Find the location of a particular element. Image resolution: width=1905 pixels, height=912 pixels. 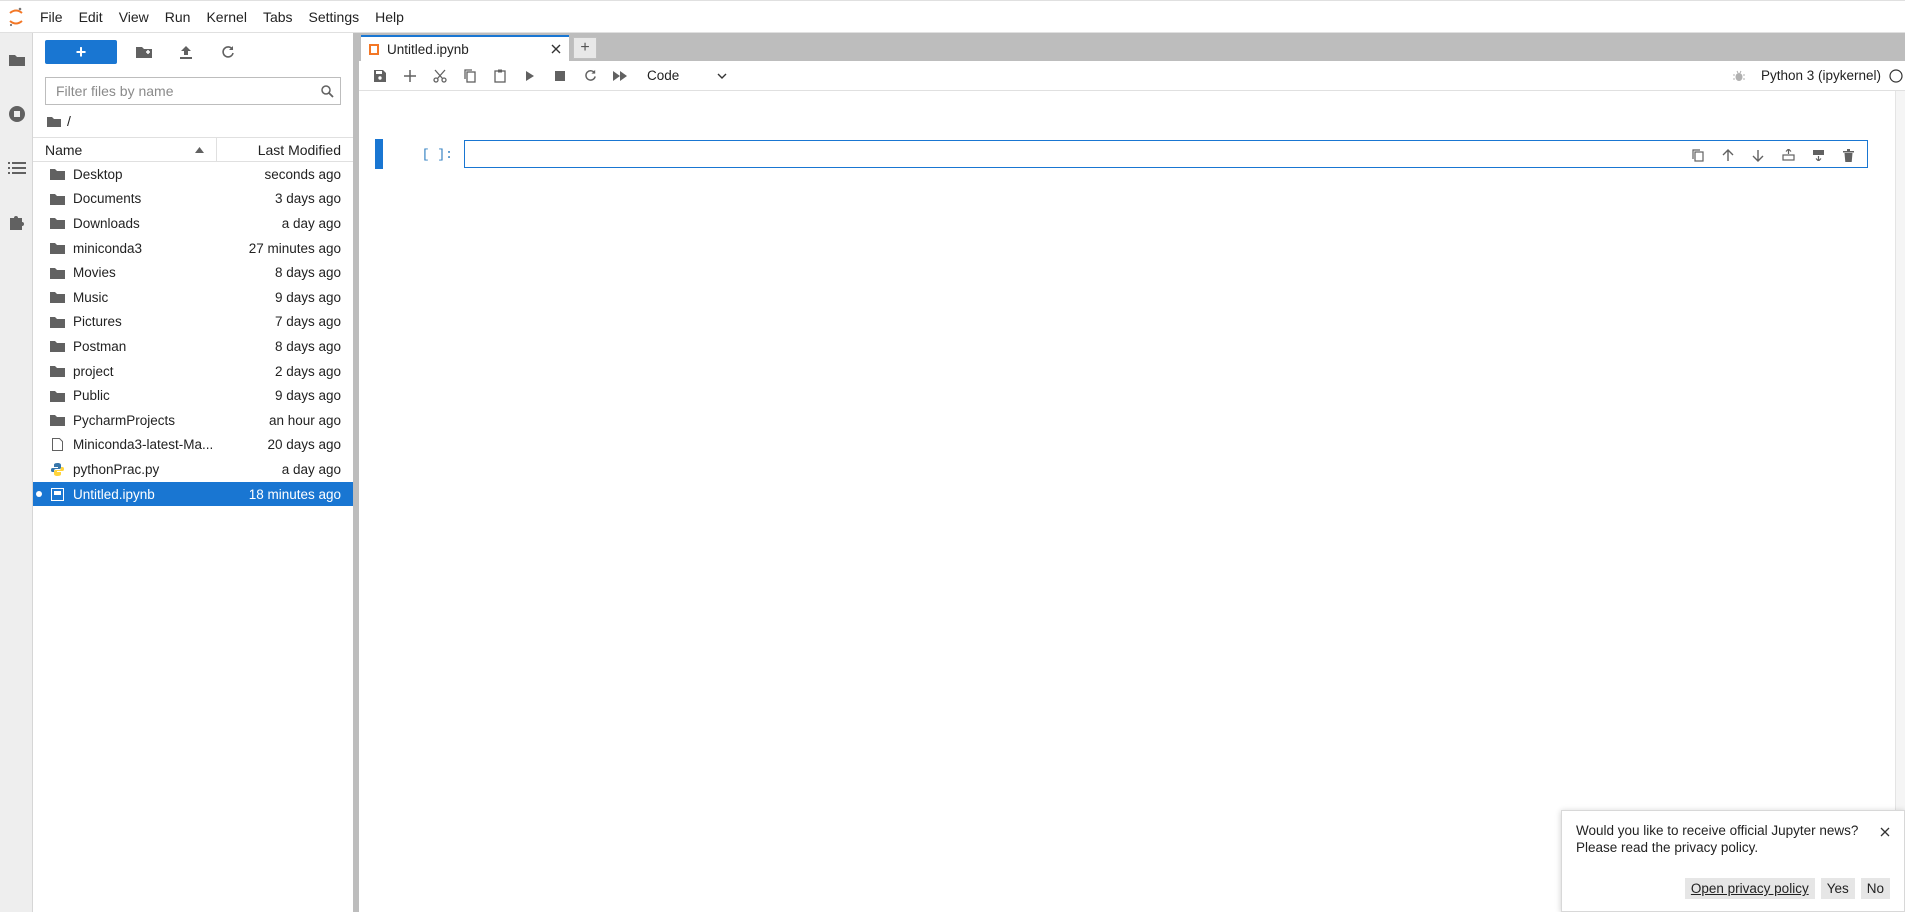

file-row: Untitled.ipynb 18 minutes ago is located at coordinates (193, 494).